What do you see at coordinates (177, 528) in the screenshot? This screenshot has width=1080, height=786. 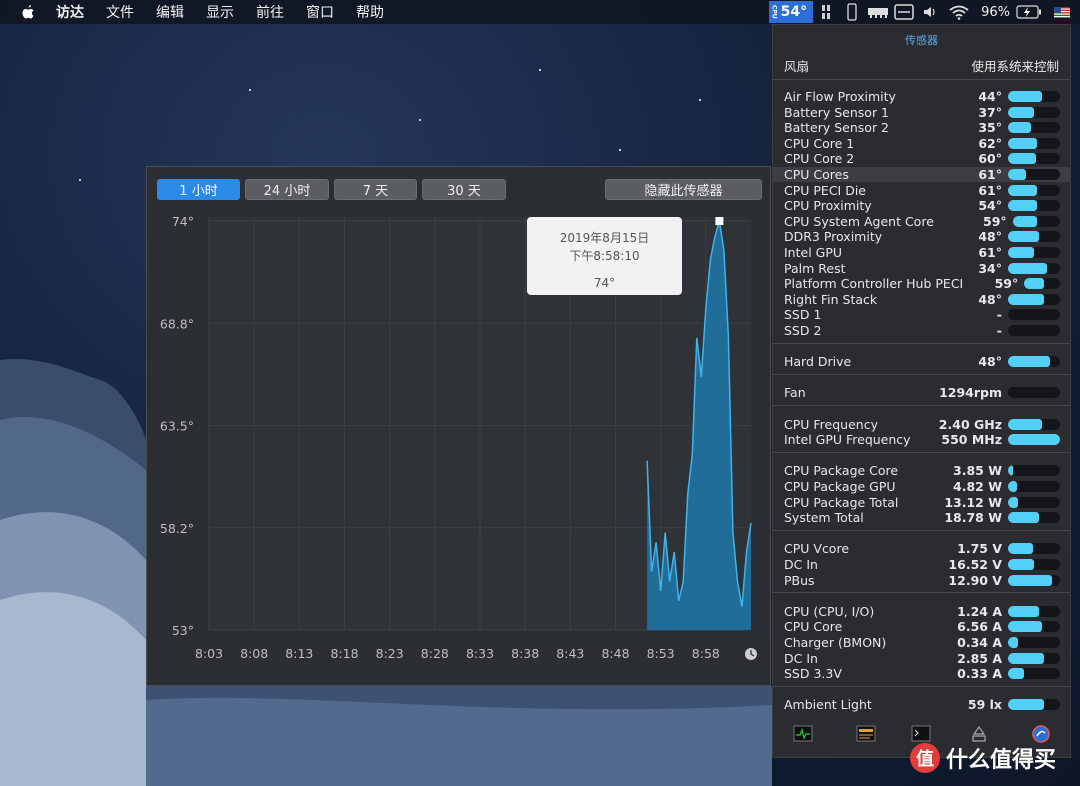 I see `y-tick-label: 58.2°` at bounding box center [177, 528].